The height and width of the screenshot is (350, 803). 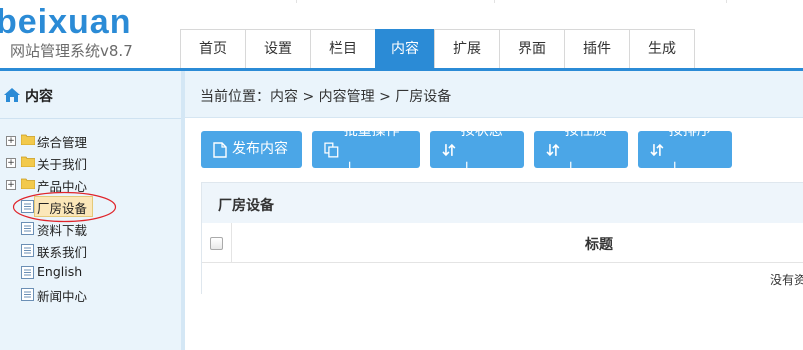 What do you see at coordinates (64, 207) in the screenshot?
I see `highlight-circle-annotation` at bounding box center [64, 207].